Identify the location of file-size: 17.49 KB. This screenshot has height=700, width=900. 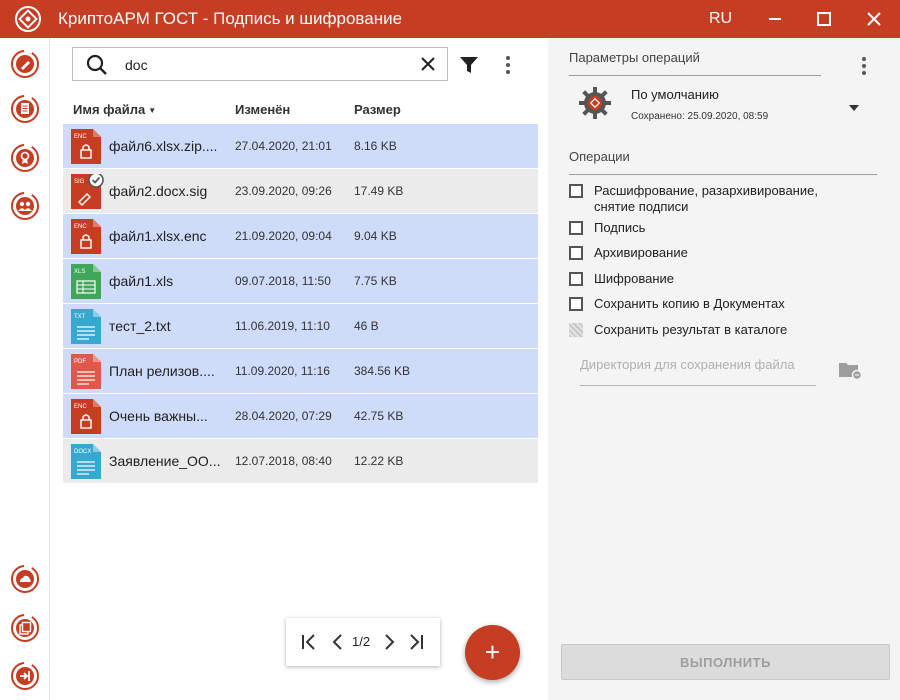
(379, 191).